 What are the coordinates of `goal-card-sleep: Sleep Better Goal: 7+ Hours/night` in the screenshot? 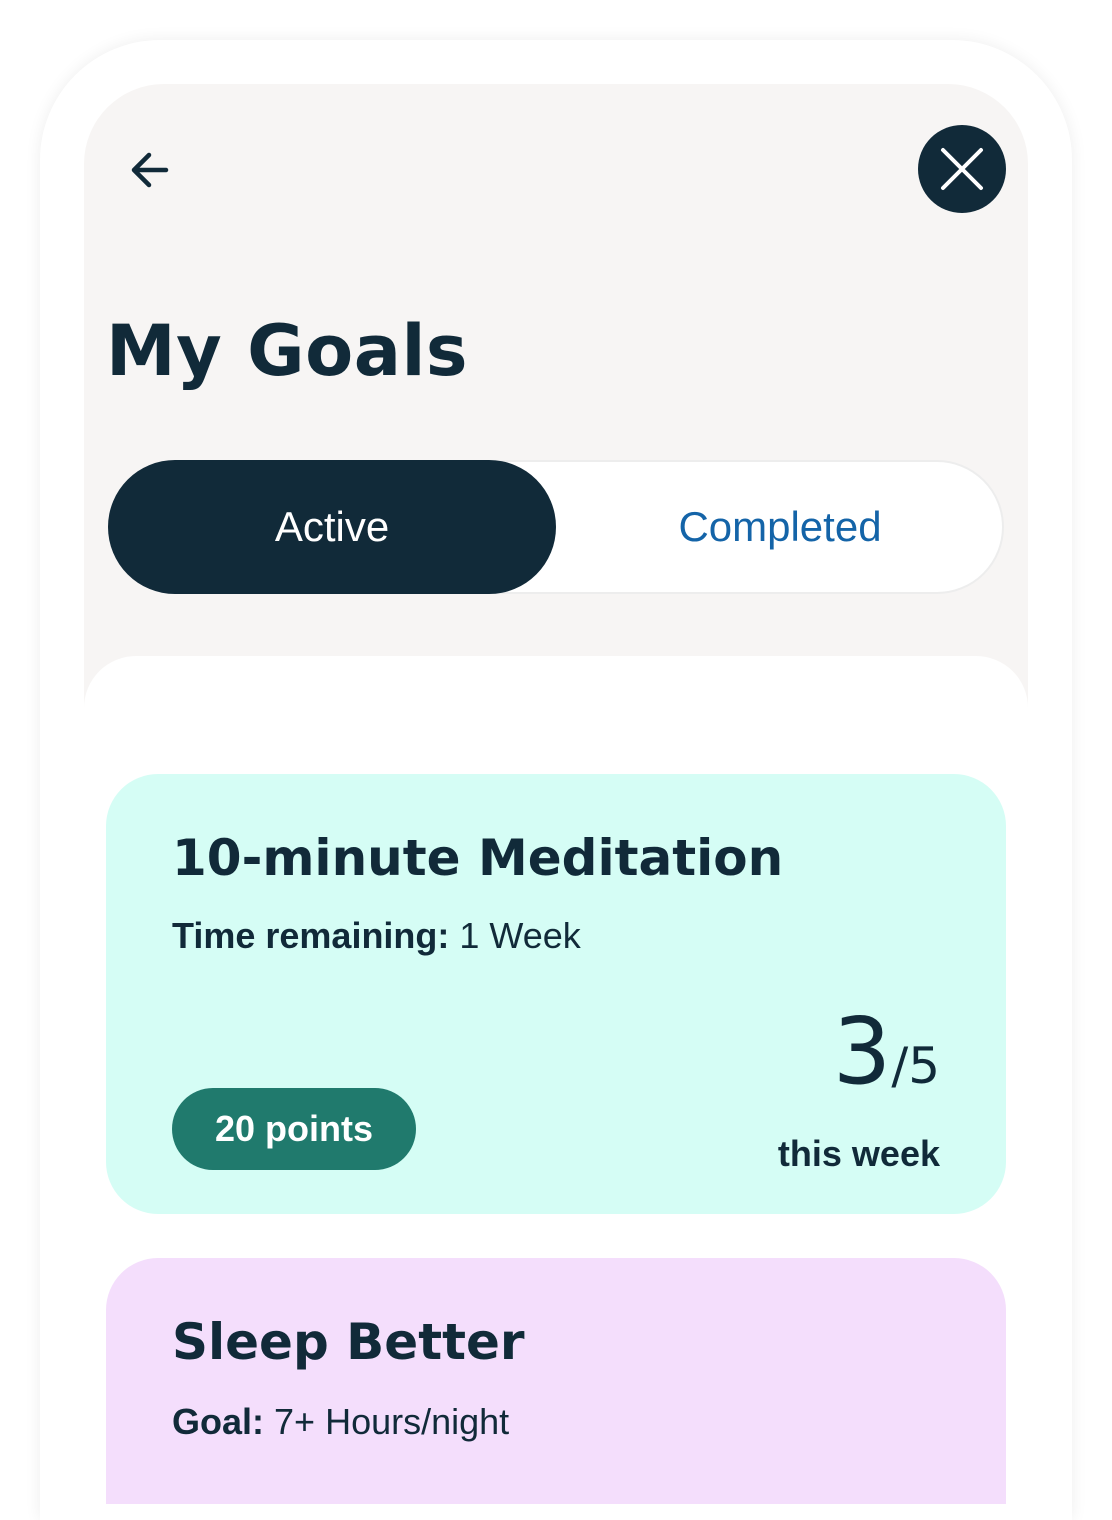 It's located at (556, 1381).